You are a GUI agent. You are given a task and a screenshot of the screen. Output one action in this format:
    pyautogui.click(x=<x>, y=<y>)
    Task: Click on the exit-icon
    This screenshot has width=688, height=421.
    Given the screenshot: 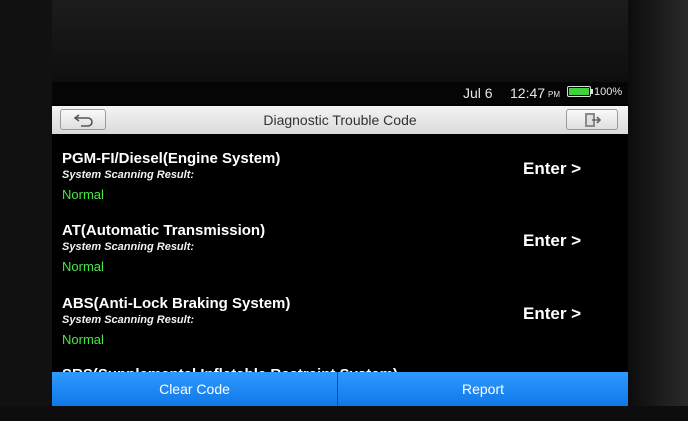 What is the action you would take?
    pyautogui.click(x=593, y=120)
    